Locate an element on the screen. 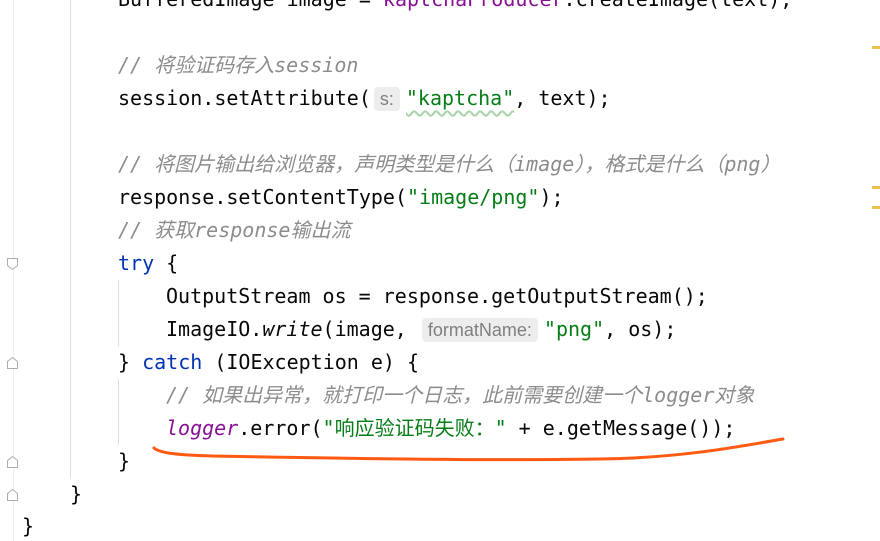  code-text: { is located at coordinates (166, 263).